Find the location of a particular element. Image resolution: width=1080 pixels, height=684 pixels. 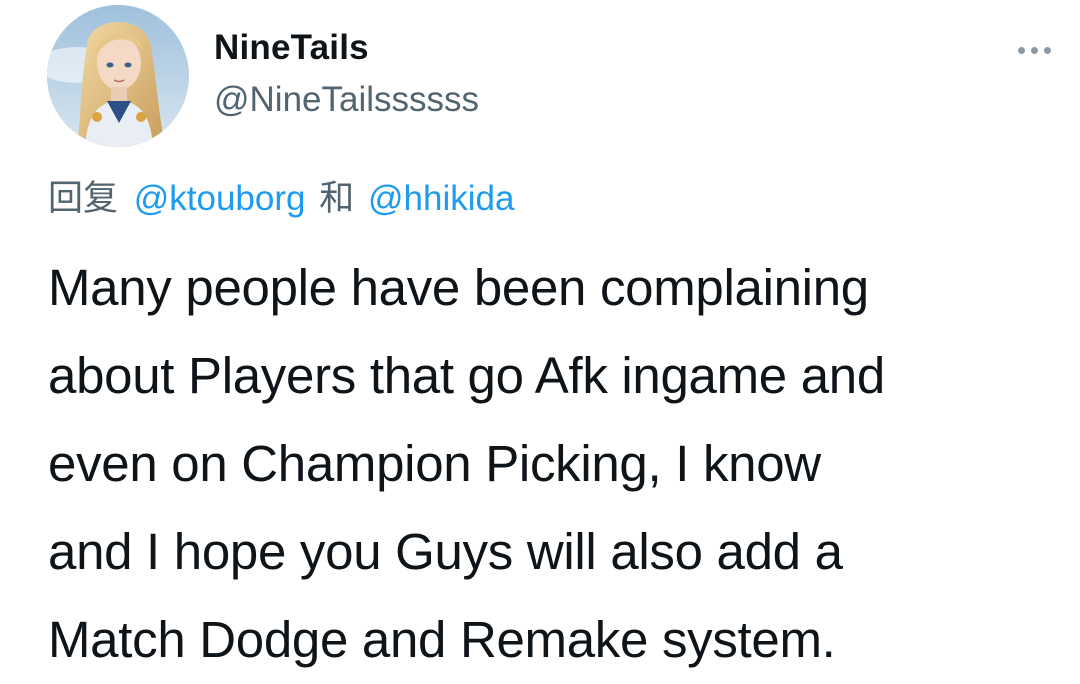

author-display-name: NineTails is located at coordinates (291, 48).